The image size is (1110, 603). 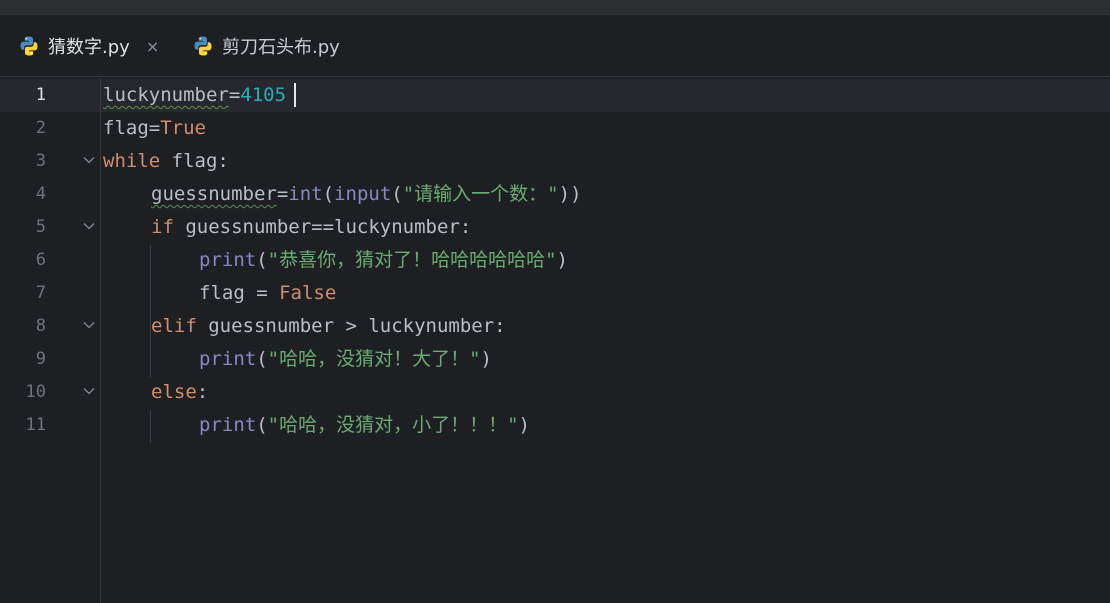 What do you see at coordinates (263, 95) in the screenshot?
I see `code-token: 4105` at bounding box center [263, 95].